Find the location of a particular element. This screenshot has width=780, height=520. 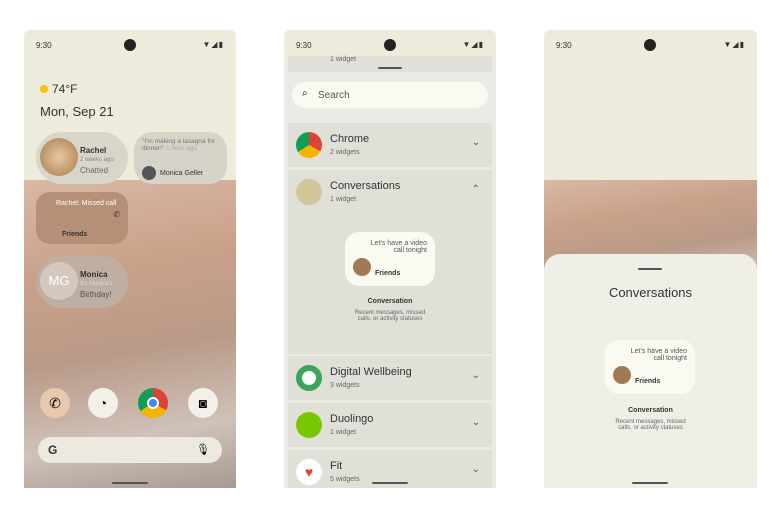

status: Chatted is located at coordinates (94, 170).